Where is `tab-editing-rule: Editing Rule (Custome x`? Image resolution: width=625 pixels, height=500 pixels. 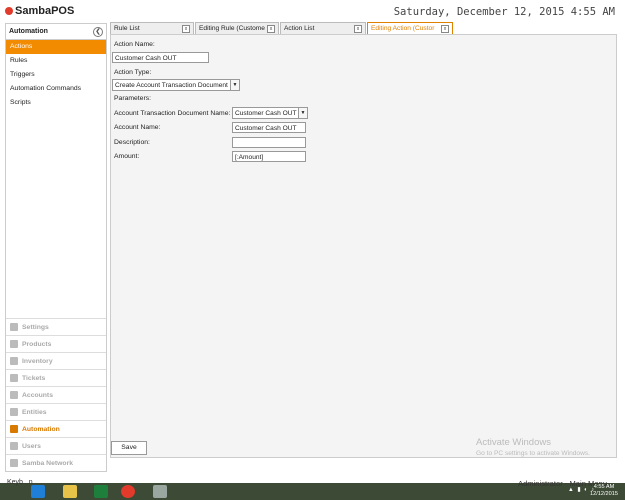 tab-editing-rule: Editing Rule (Custome x is located at coordinates (237, 28).